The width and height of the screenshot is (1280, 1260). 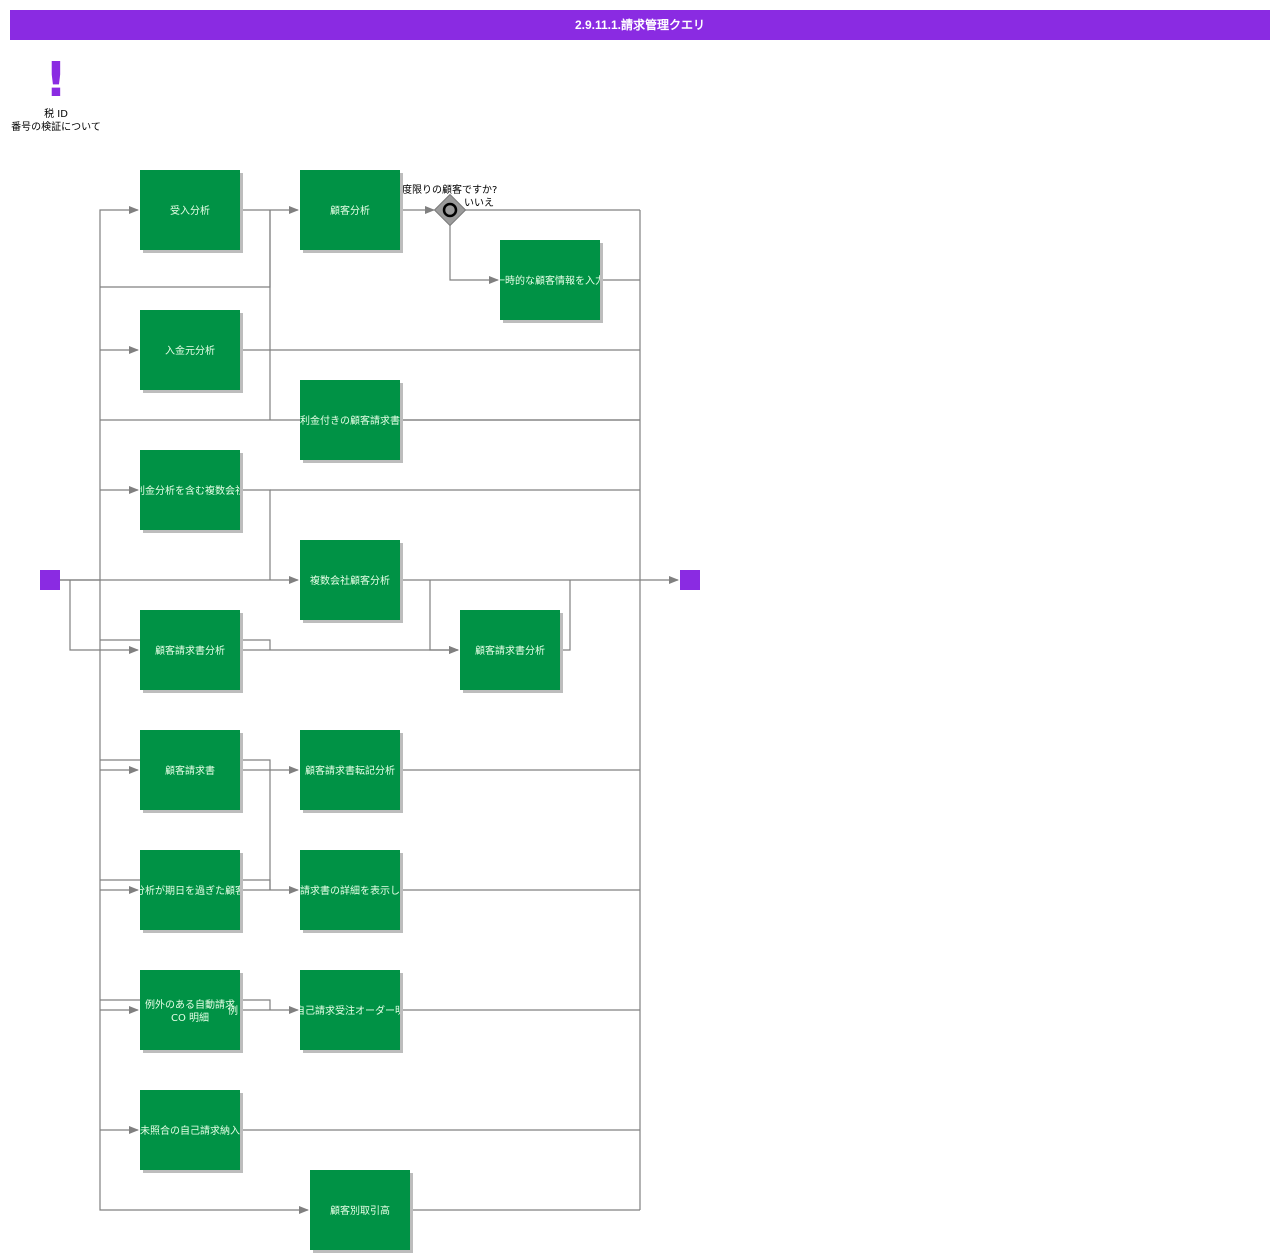 I want to click on task-jiko-juchuu: 自己請求受注オーダー明, so click(x=350, y=1011).